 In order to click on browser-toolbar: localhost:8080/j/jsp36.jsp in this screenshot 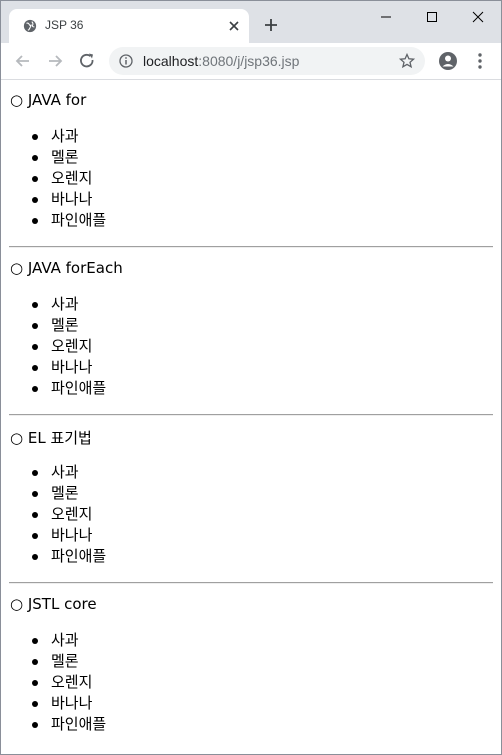, I will do `click(251, 61)`.